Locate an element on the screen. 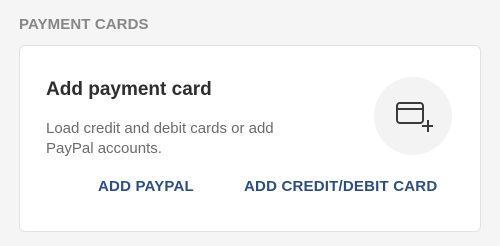 The image size is (500, 246). add-paypal-button: ADD PAYPAL is located at coordinates (146, 186).